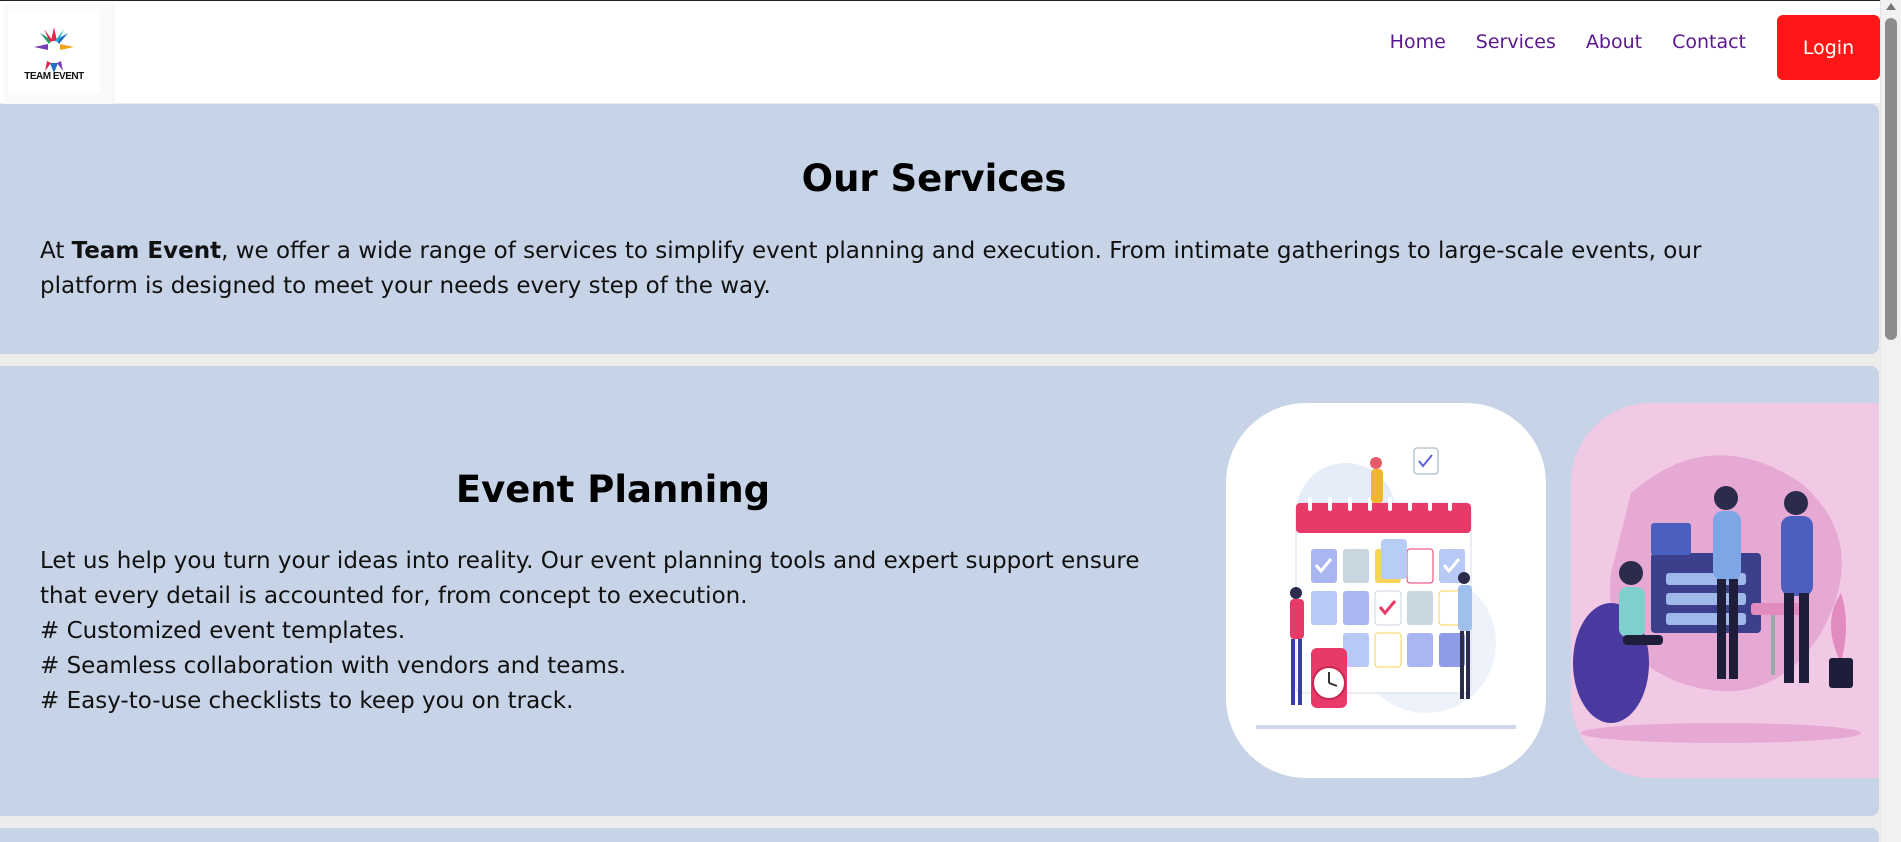 The height and width of the screenshot is (842, 1901). I want to click on logo: TEAM EVENT, so click(59, 55).